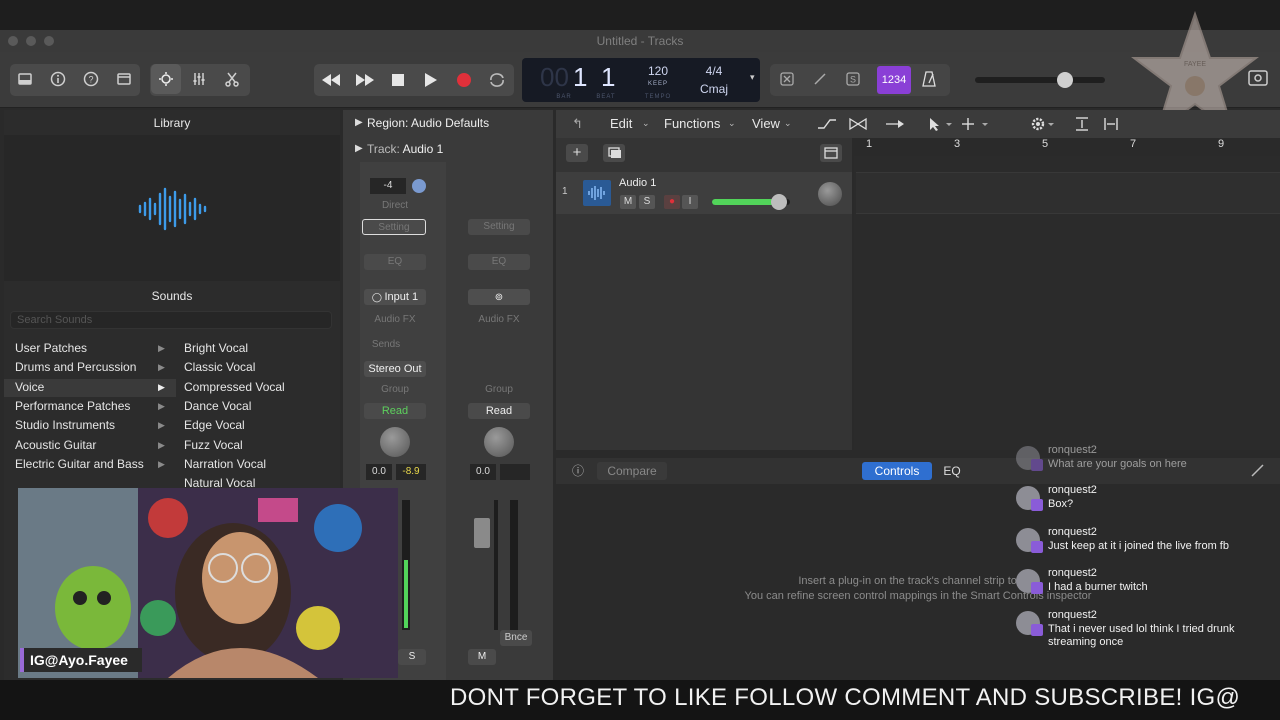 The width and height of the screenshot is (1280, 720). What do you see at coordinates (952, 471) in the screenshot?
I see `eq-tab: EQ` at bounding box center [952, 471].